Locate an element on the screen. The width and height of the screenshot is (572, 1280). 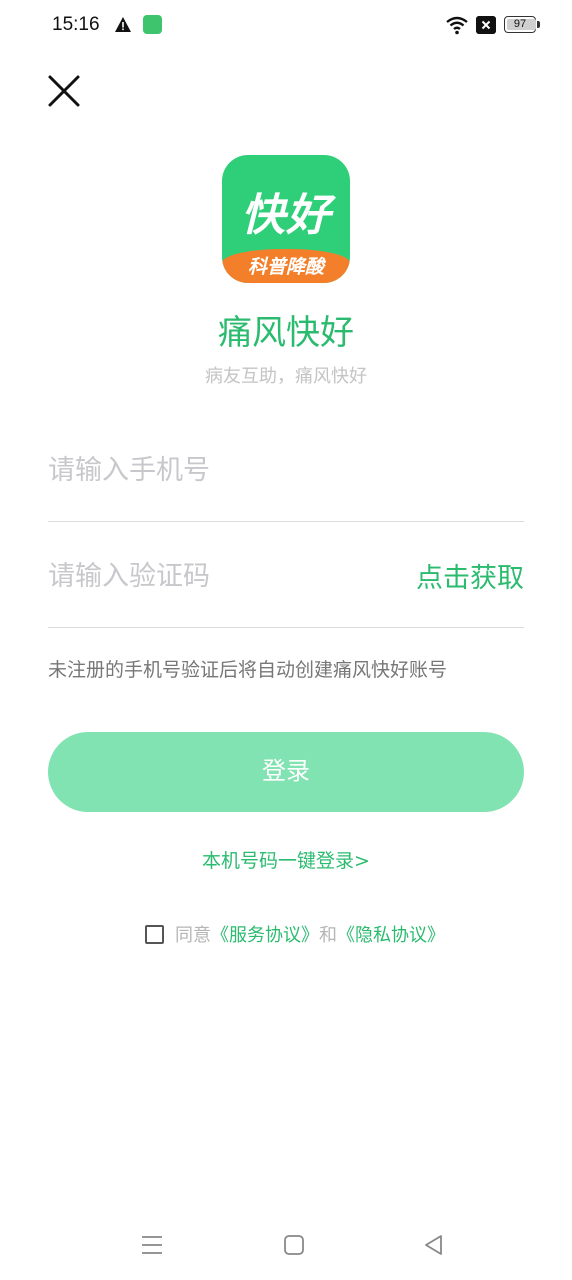
back-icon is located at coordinates (434, 1245).